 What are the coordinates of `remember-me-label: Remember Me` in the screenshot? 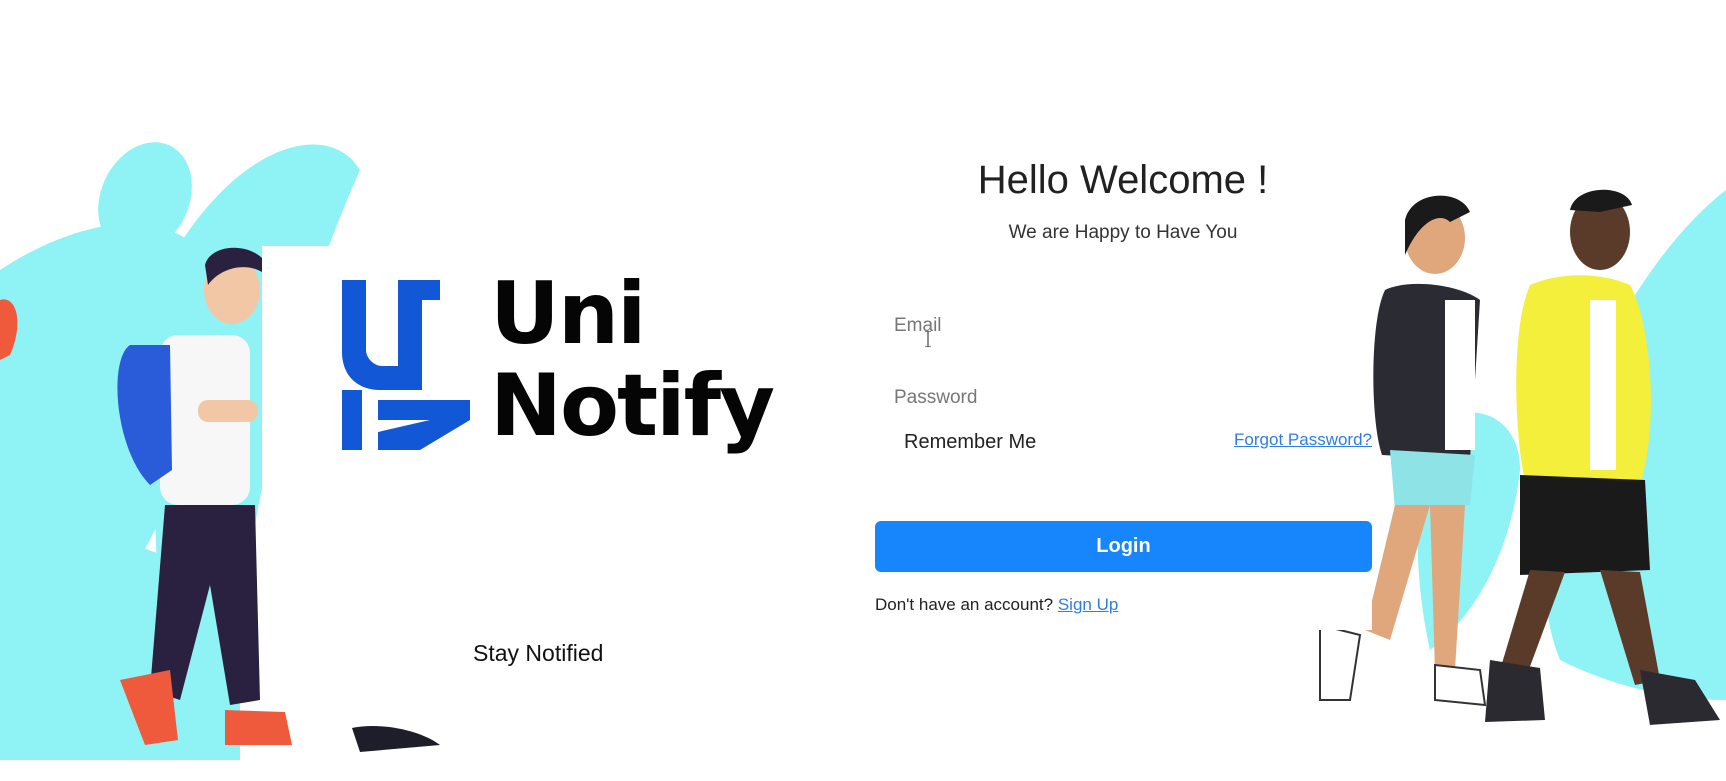 It's located at (970, 442).